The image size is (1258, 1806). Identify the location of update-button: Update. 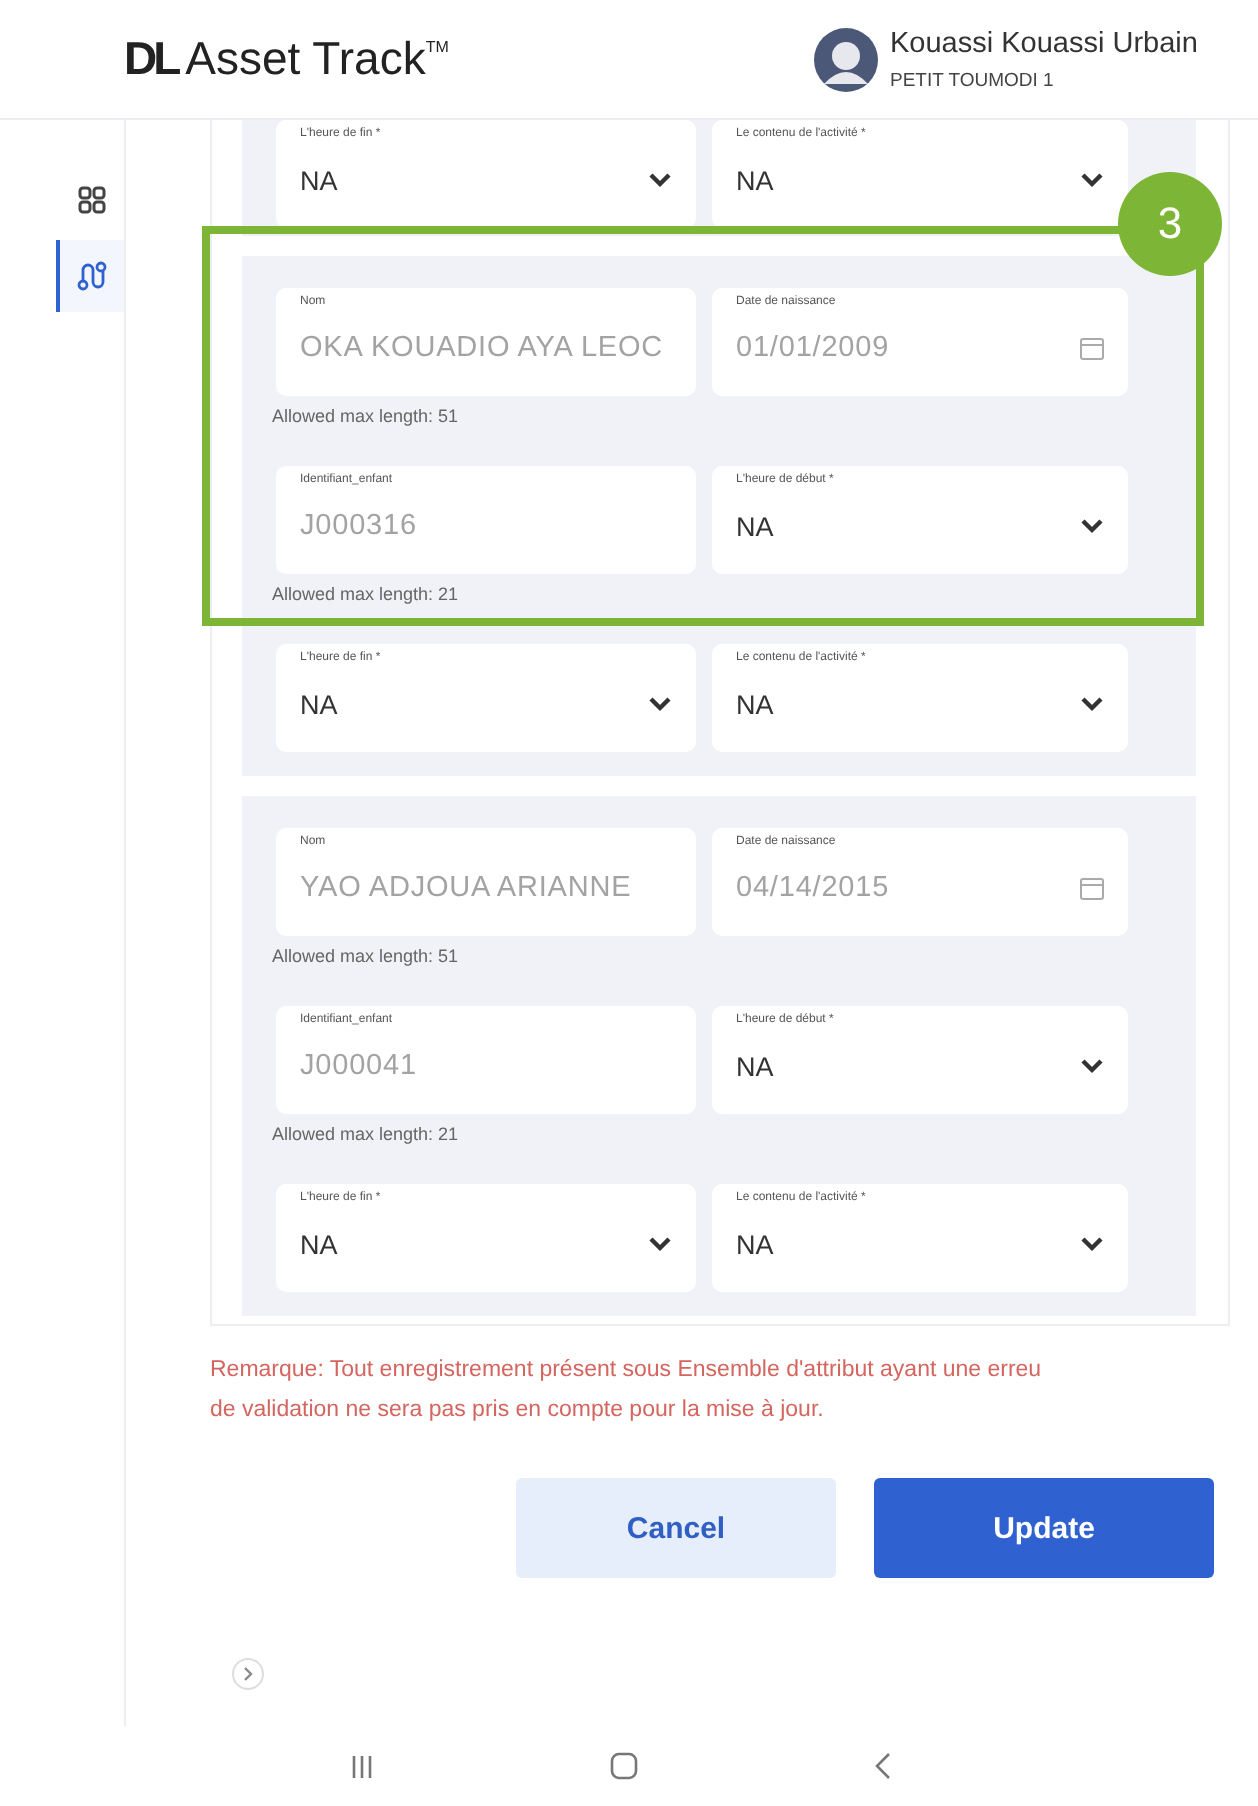
(1044, 1528).